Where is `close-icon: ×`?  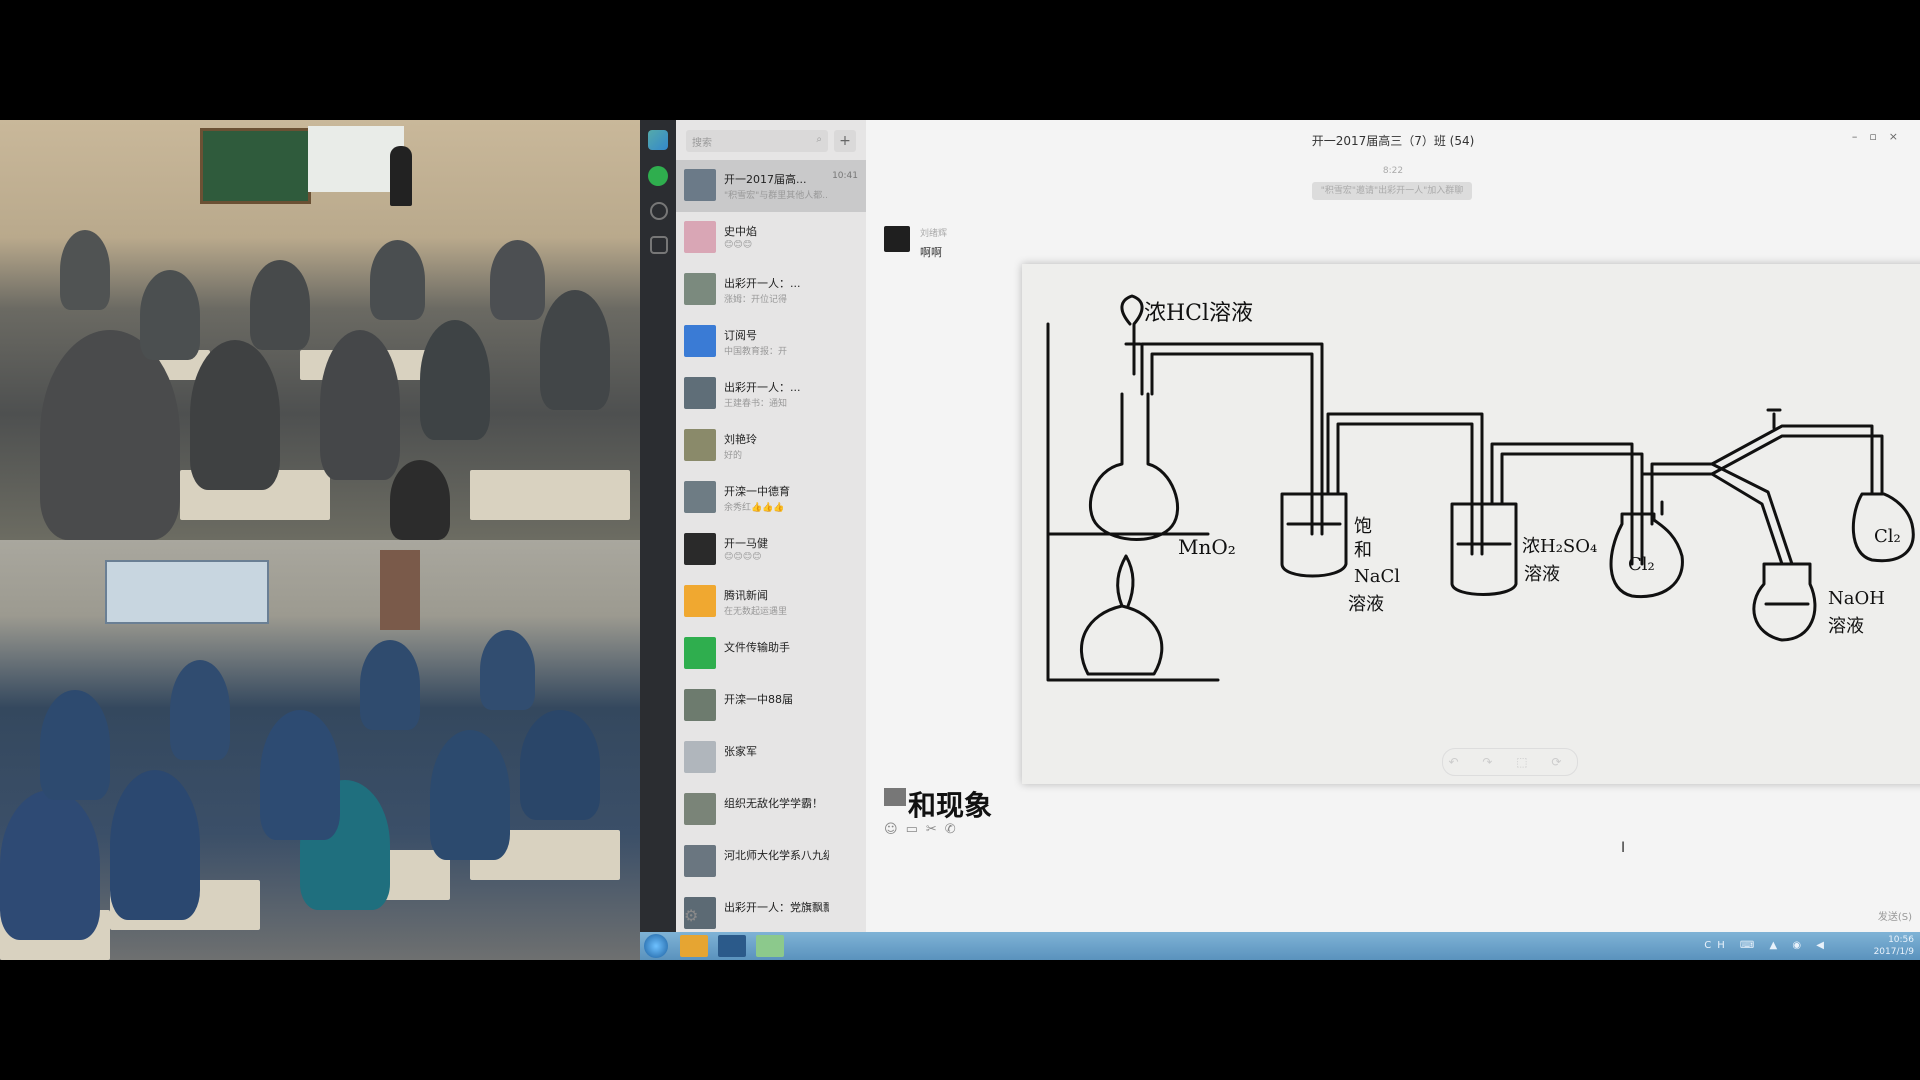
close-icon: × is located at coordinates (1899, 136).